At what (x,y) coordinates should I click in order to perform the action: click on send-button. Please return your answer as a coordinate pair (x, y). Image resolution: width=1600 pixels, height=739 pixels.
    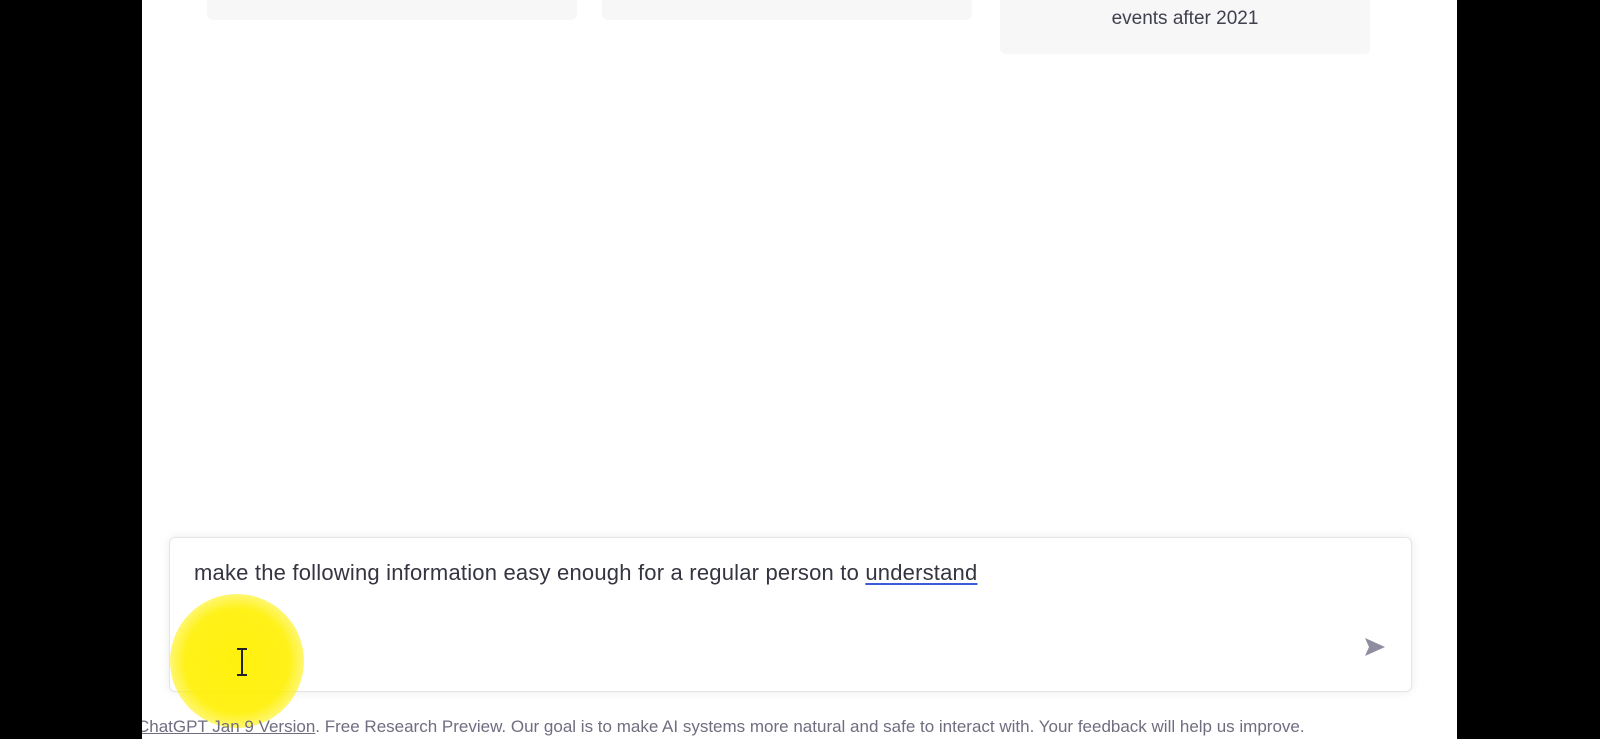
    Looking at the image, I should click on (1375, 647).